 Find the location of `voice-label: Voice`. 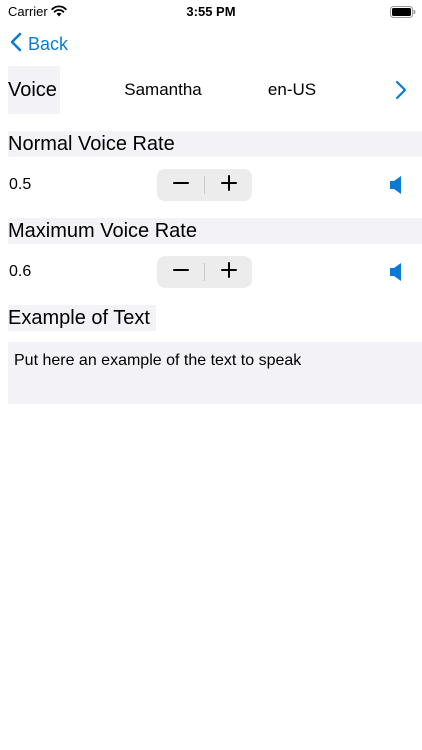

voice-label: Voice is located at coordinates (34, 90).